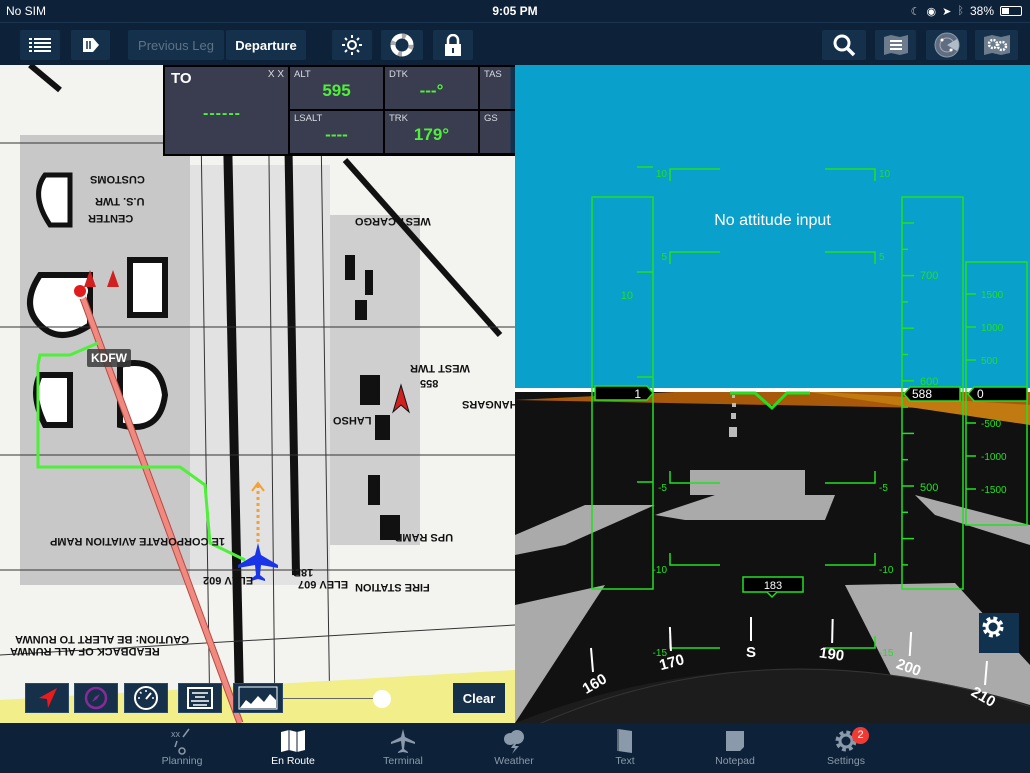 This screenshot has height=773, width=1030. I want to click on clear-button: Clear, so click(479, 698).